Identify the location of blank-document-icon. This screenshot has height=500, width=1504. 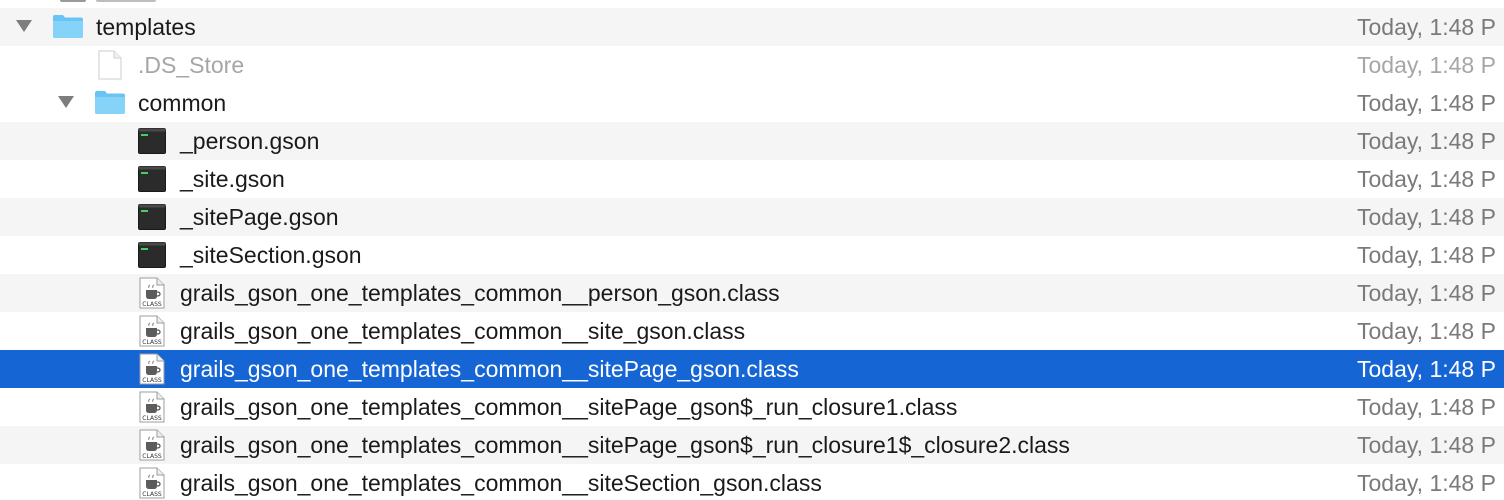
(110, 65).